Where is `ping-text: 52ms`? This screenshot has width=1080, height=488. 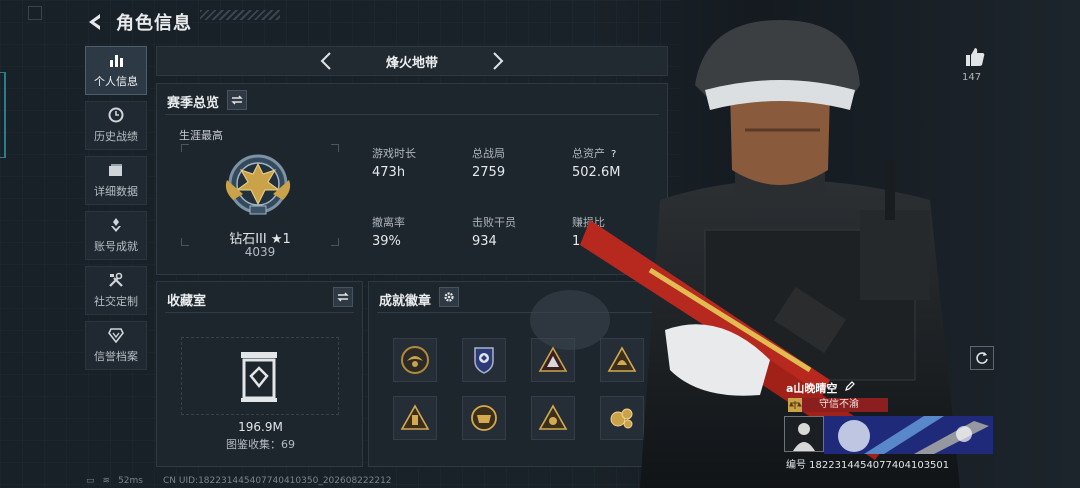 ping-text: 52ms is located at coordinates (130, 481).